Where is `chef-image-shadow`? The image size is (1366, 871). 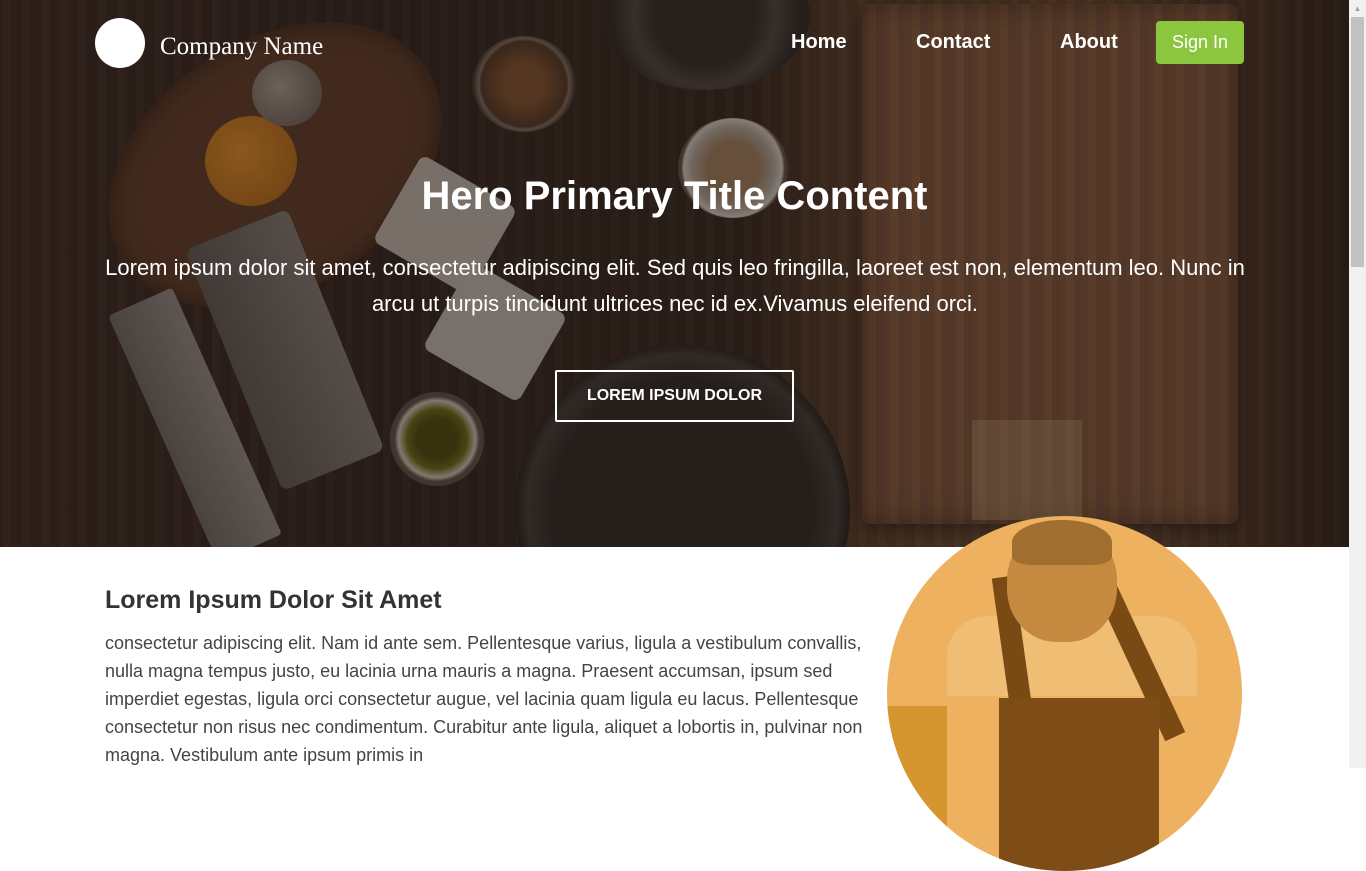
chef-image-shadow is located at coordinates (917, 788).